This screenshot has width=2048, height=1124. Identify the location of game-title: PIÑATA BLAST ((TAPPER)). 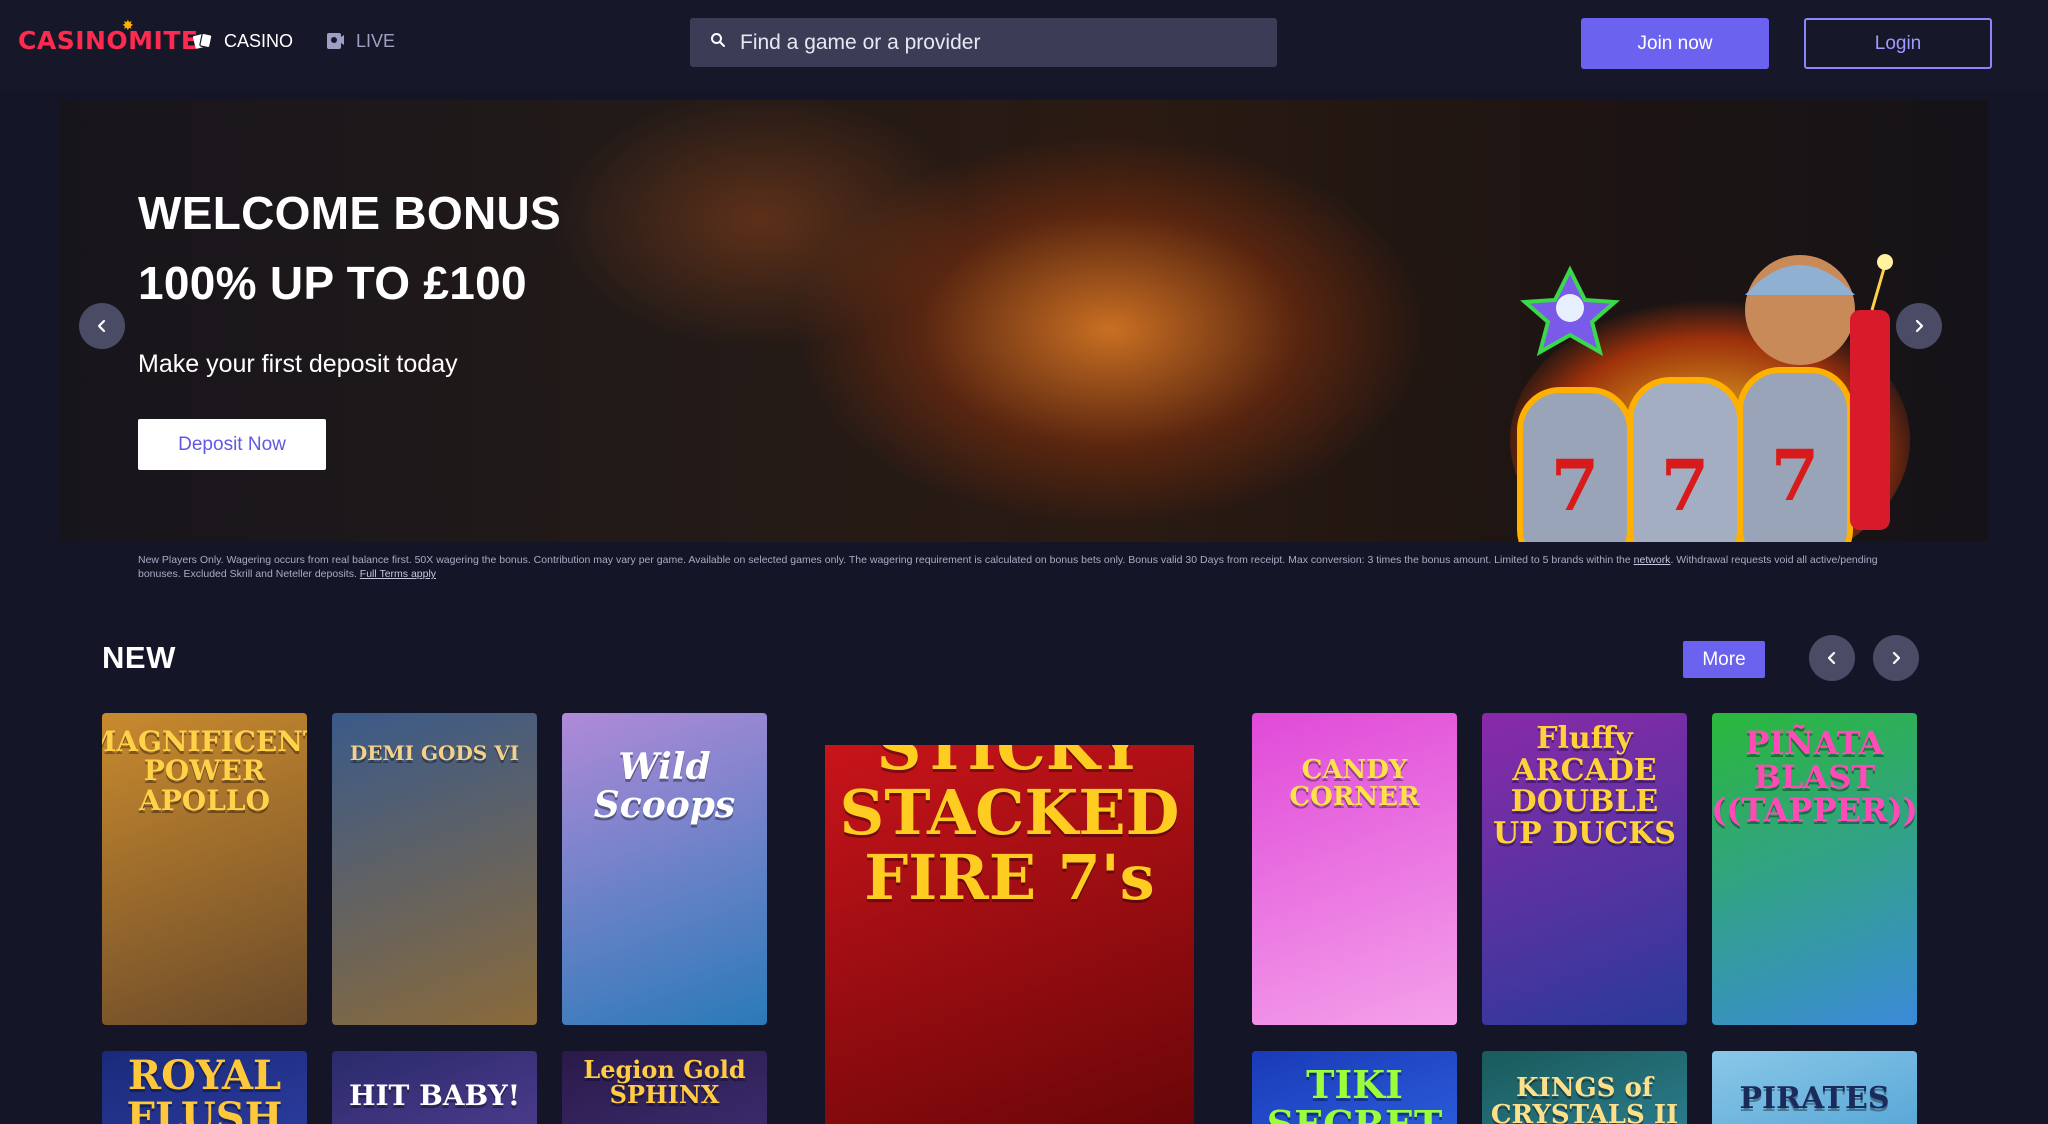
(1814, 777).